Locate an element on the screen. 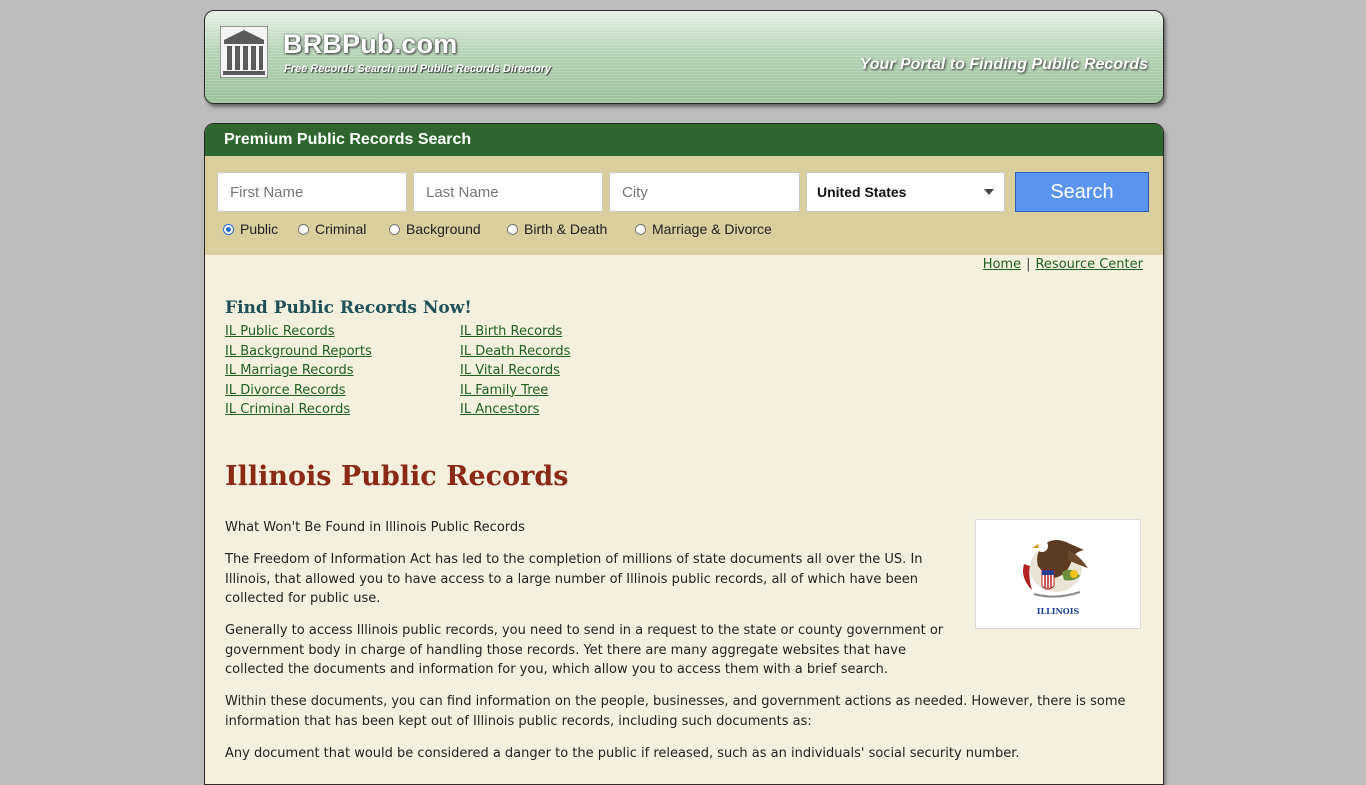  link-il-family-tree: IL Family Tree is located at coordinates (515, 391).